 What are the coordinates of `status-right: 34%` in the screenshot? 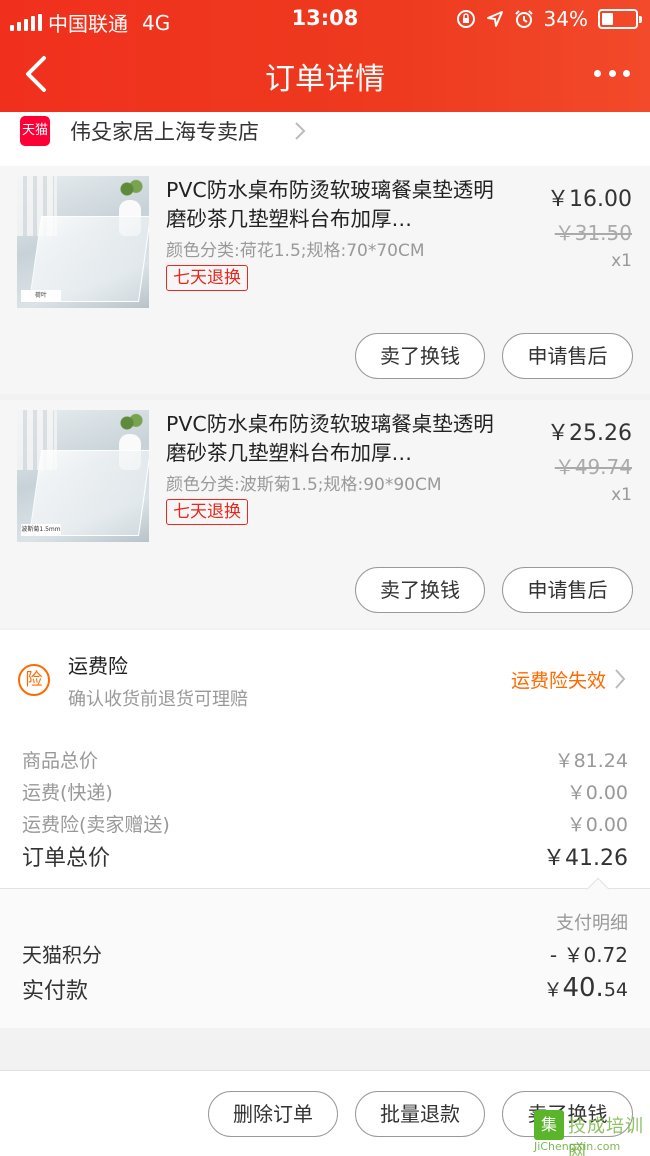 It's located at (549, 19).